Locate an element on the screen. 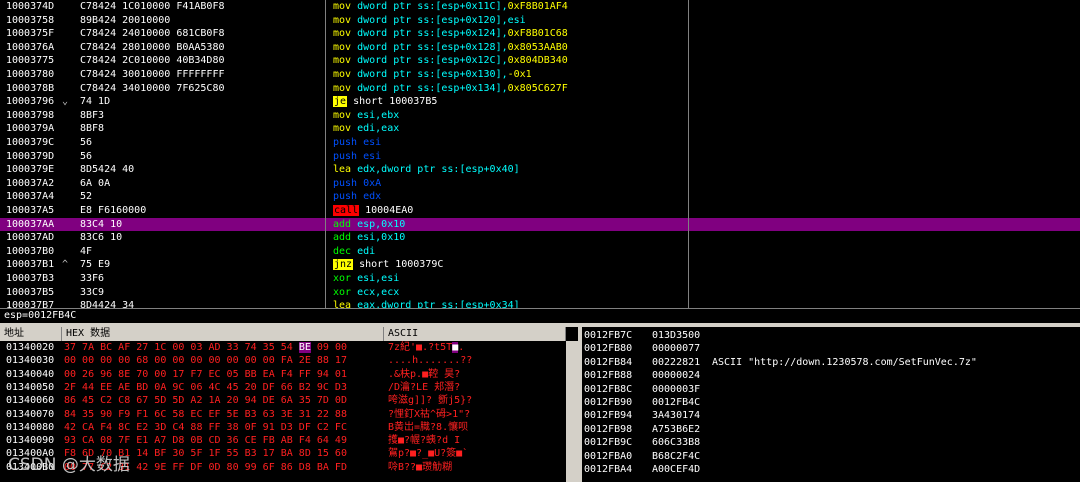 The width and height of the screenshot is (1080, 482). disasm-address: 100037A4 is located at coordinates (30, 197).